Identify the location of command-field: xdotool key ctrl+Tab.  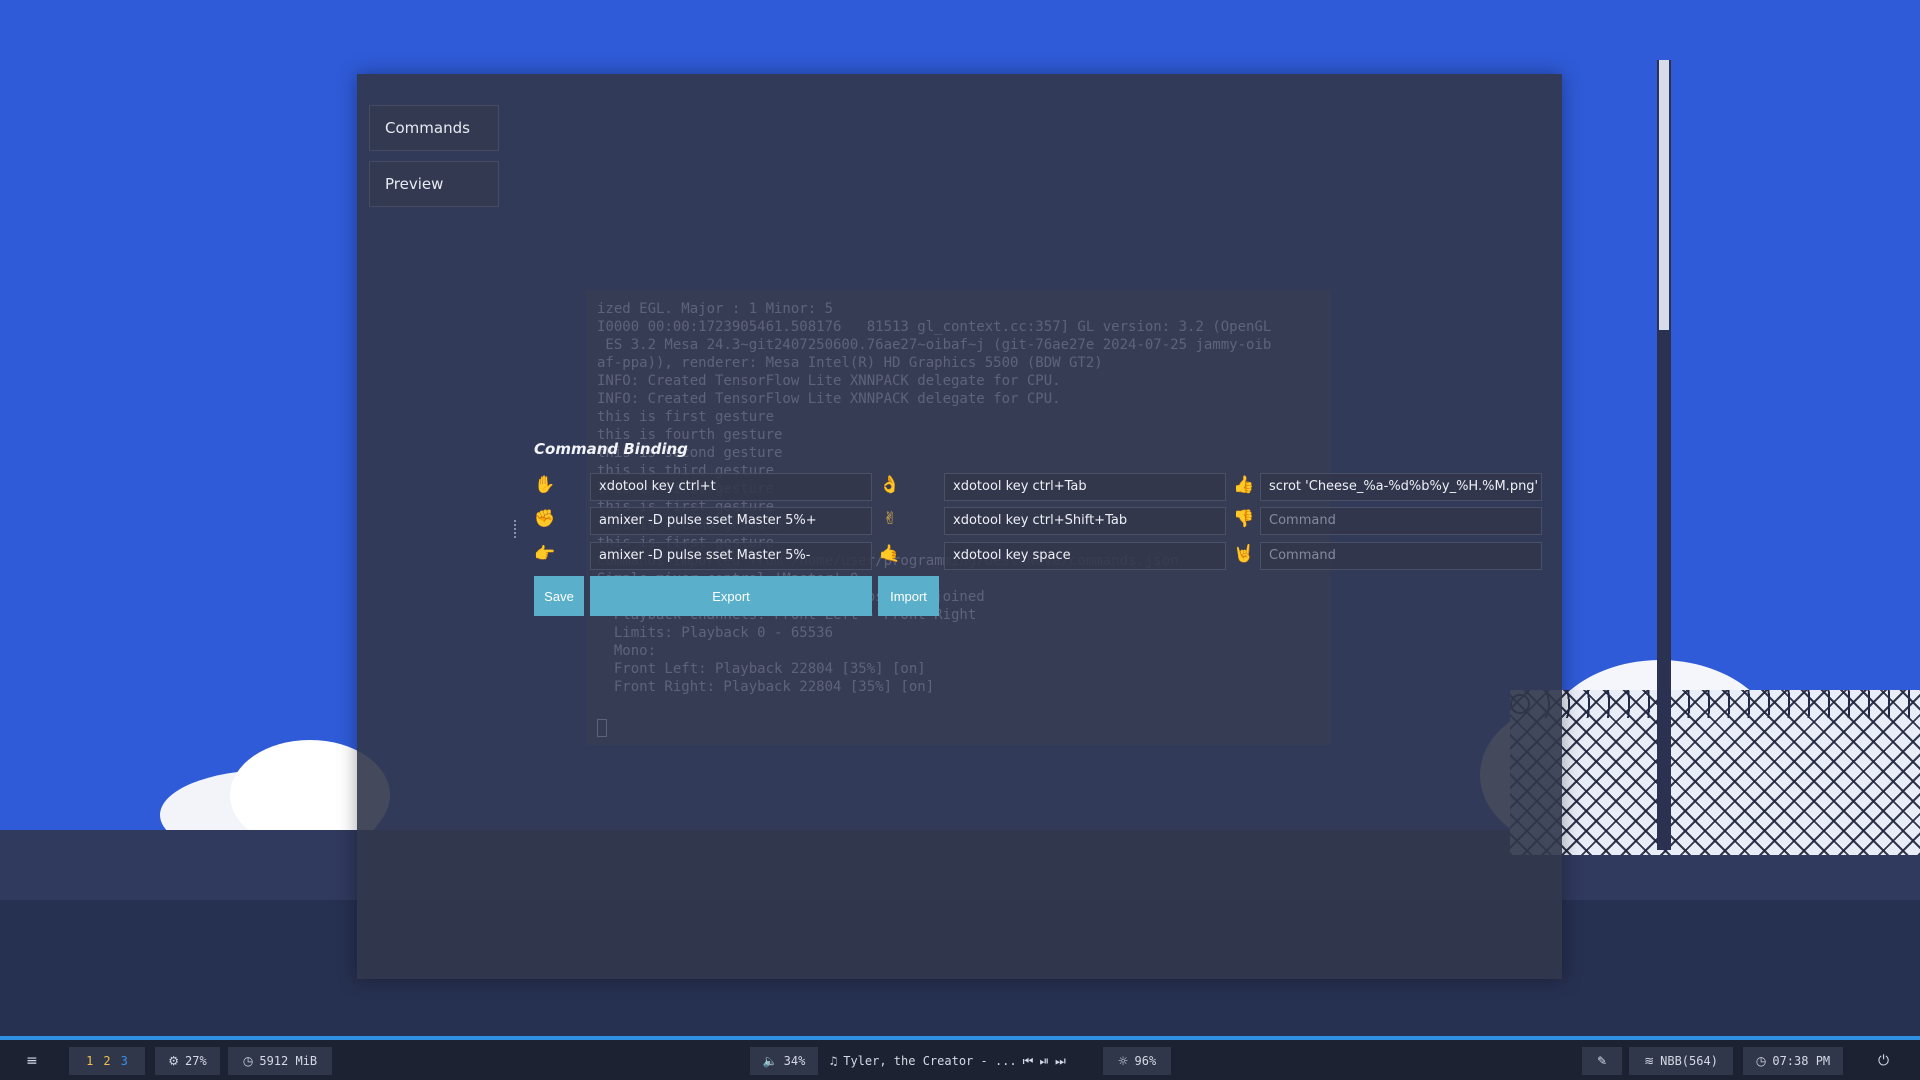
(1085, 487).